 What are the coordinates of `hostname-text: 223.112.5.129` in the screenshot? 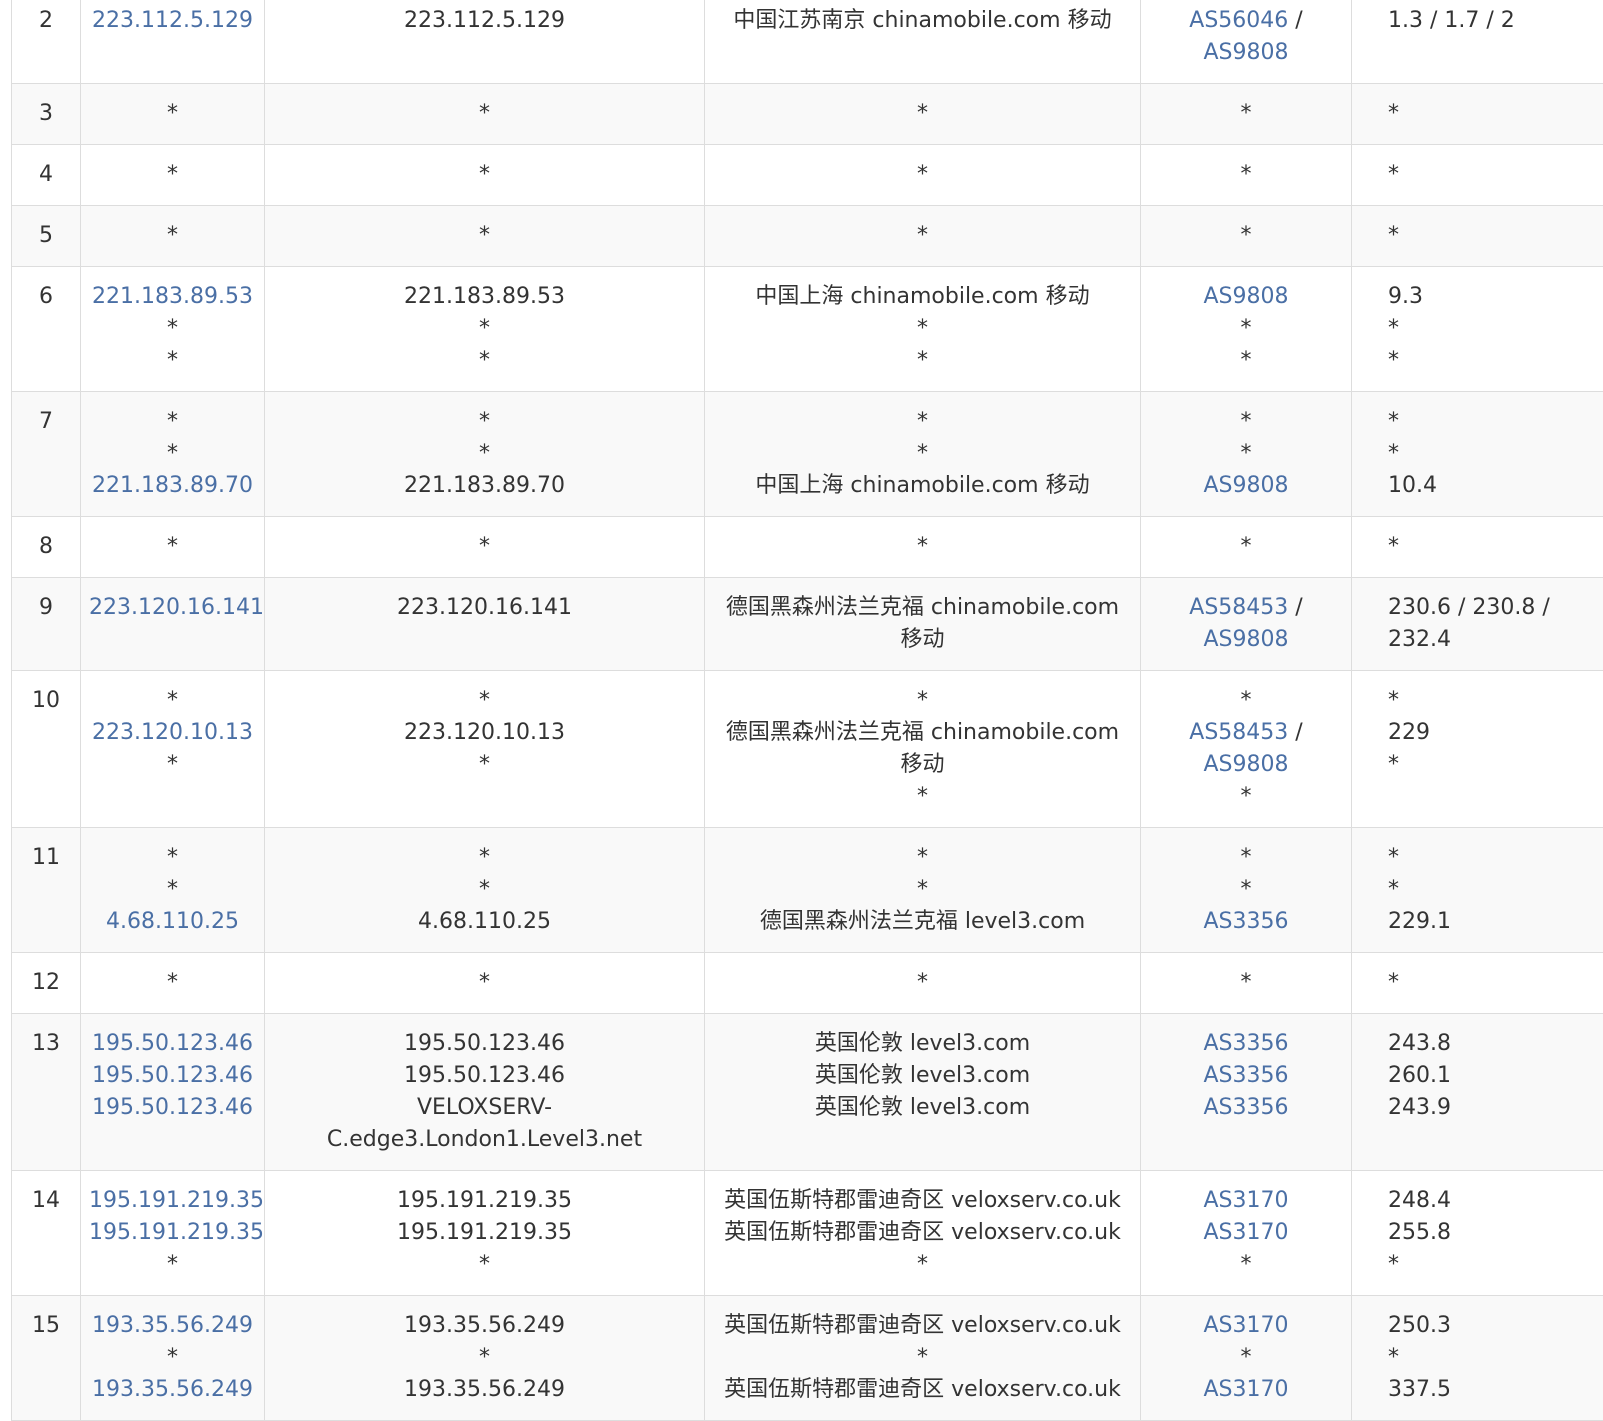 It's located at (484, 21).